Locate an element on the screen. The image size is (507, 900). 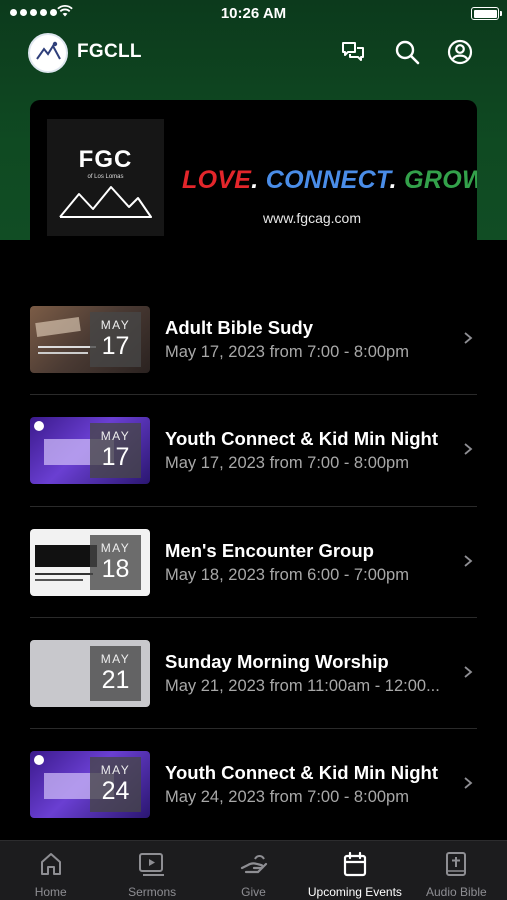
tab-give: Give is located at coordinates (253, 870).